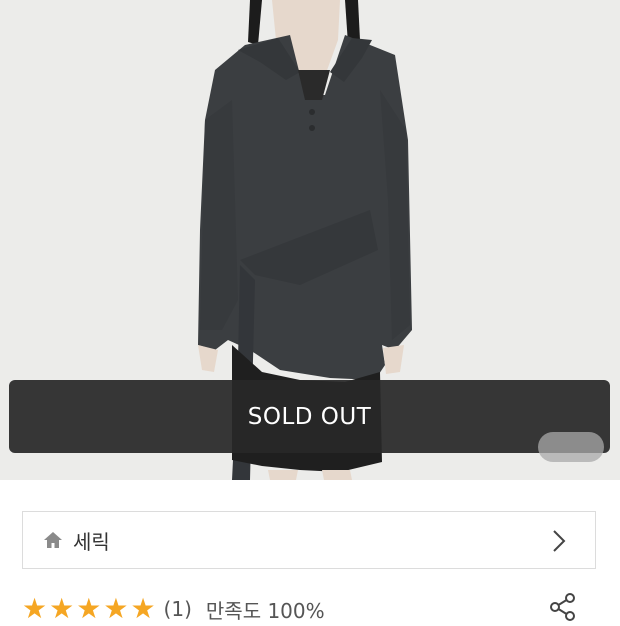 The width and height of the screenshot is (620, 626). Describe the element at coordinates (265, 610) in the screenshot. I see `satisfaction-text: 만족도 100%` at that location.